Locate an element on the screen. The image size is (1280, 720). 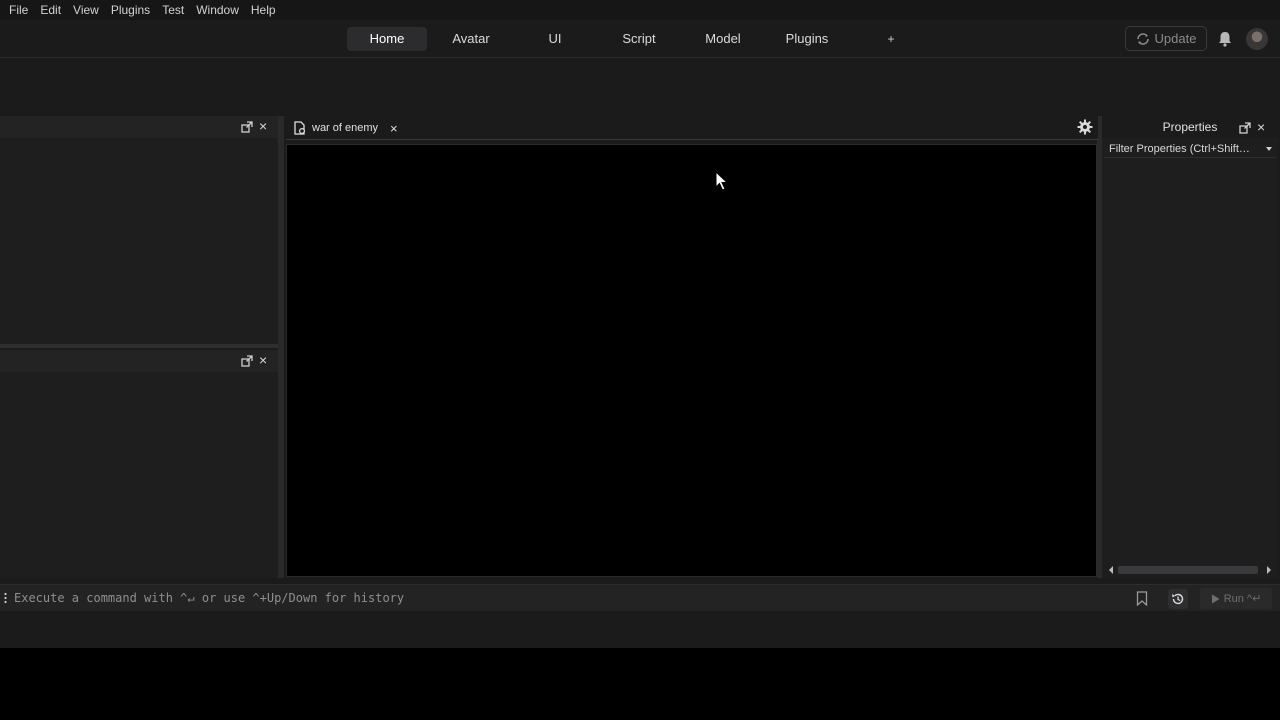
run-button: Run ^↵ is located at coordinates (1236, 598).